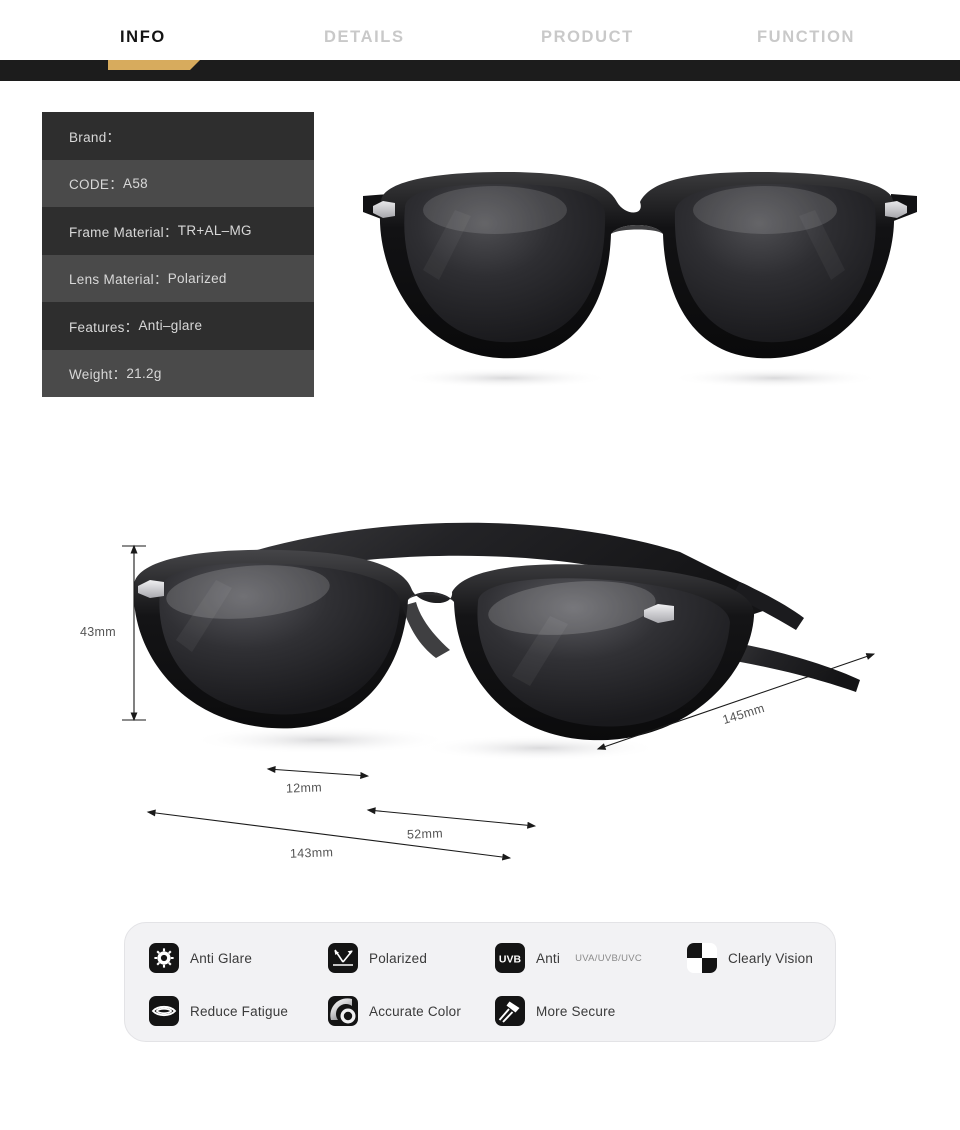  What do you see at coordinates (806, 37) in the screenshot?
I see `tab-function: FUNCTION` at bounding box center [806, 37].